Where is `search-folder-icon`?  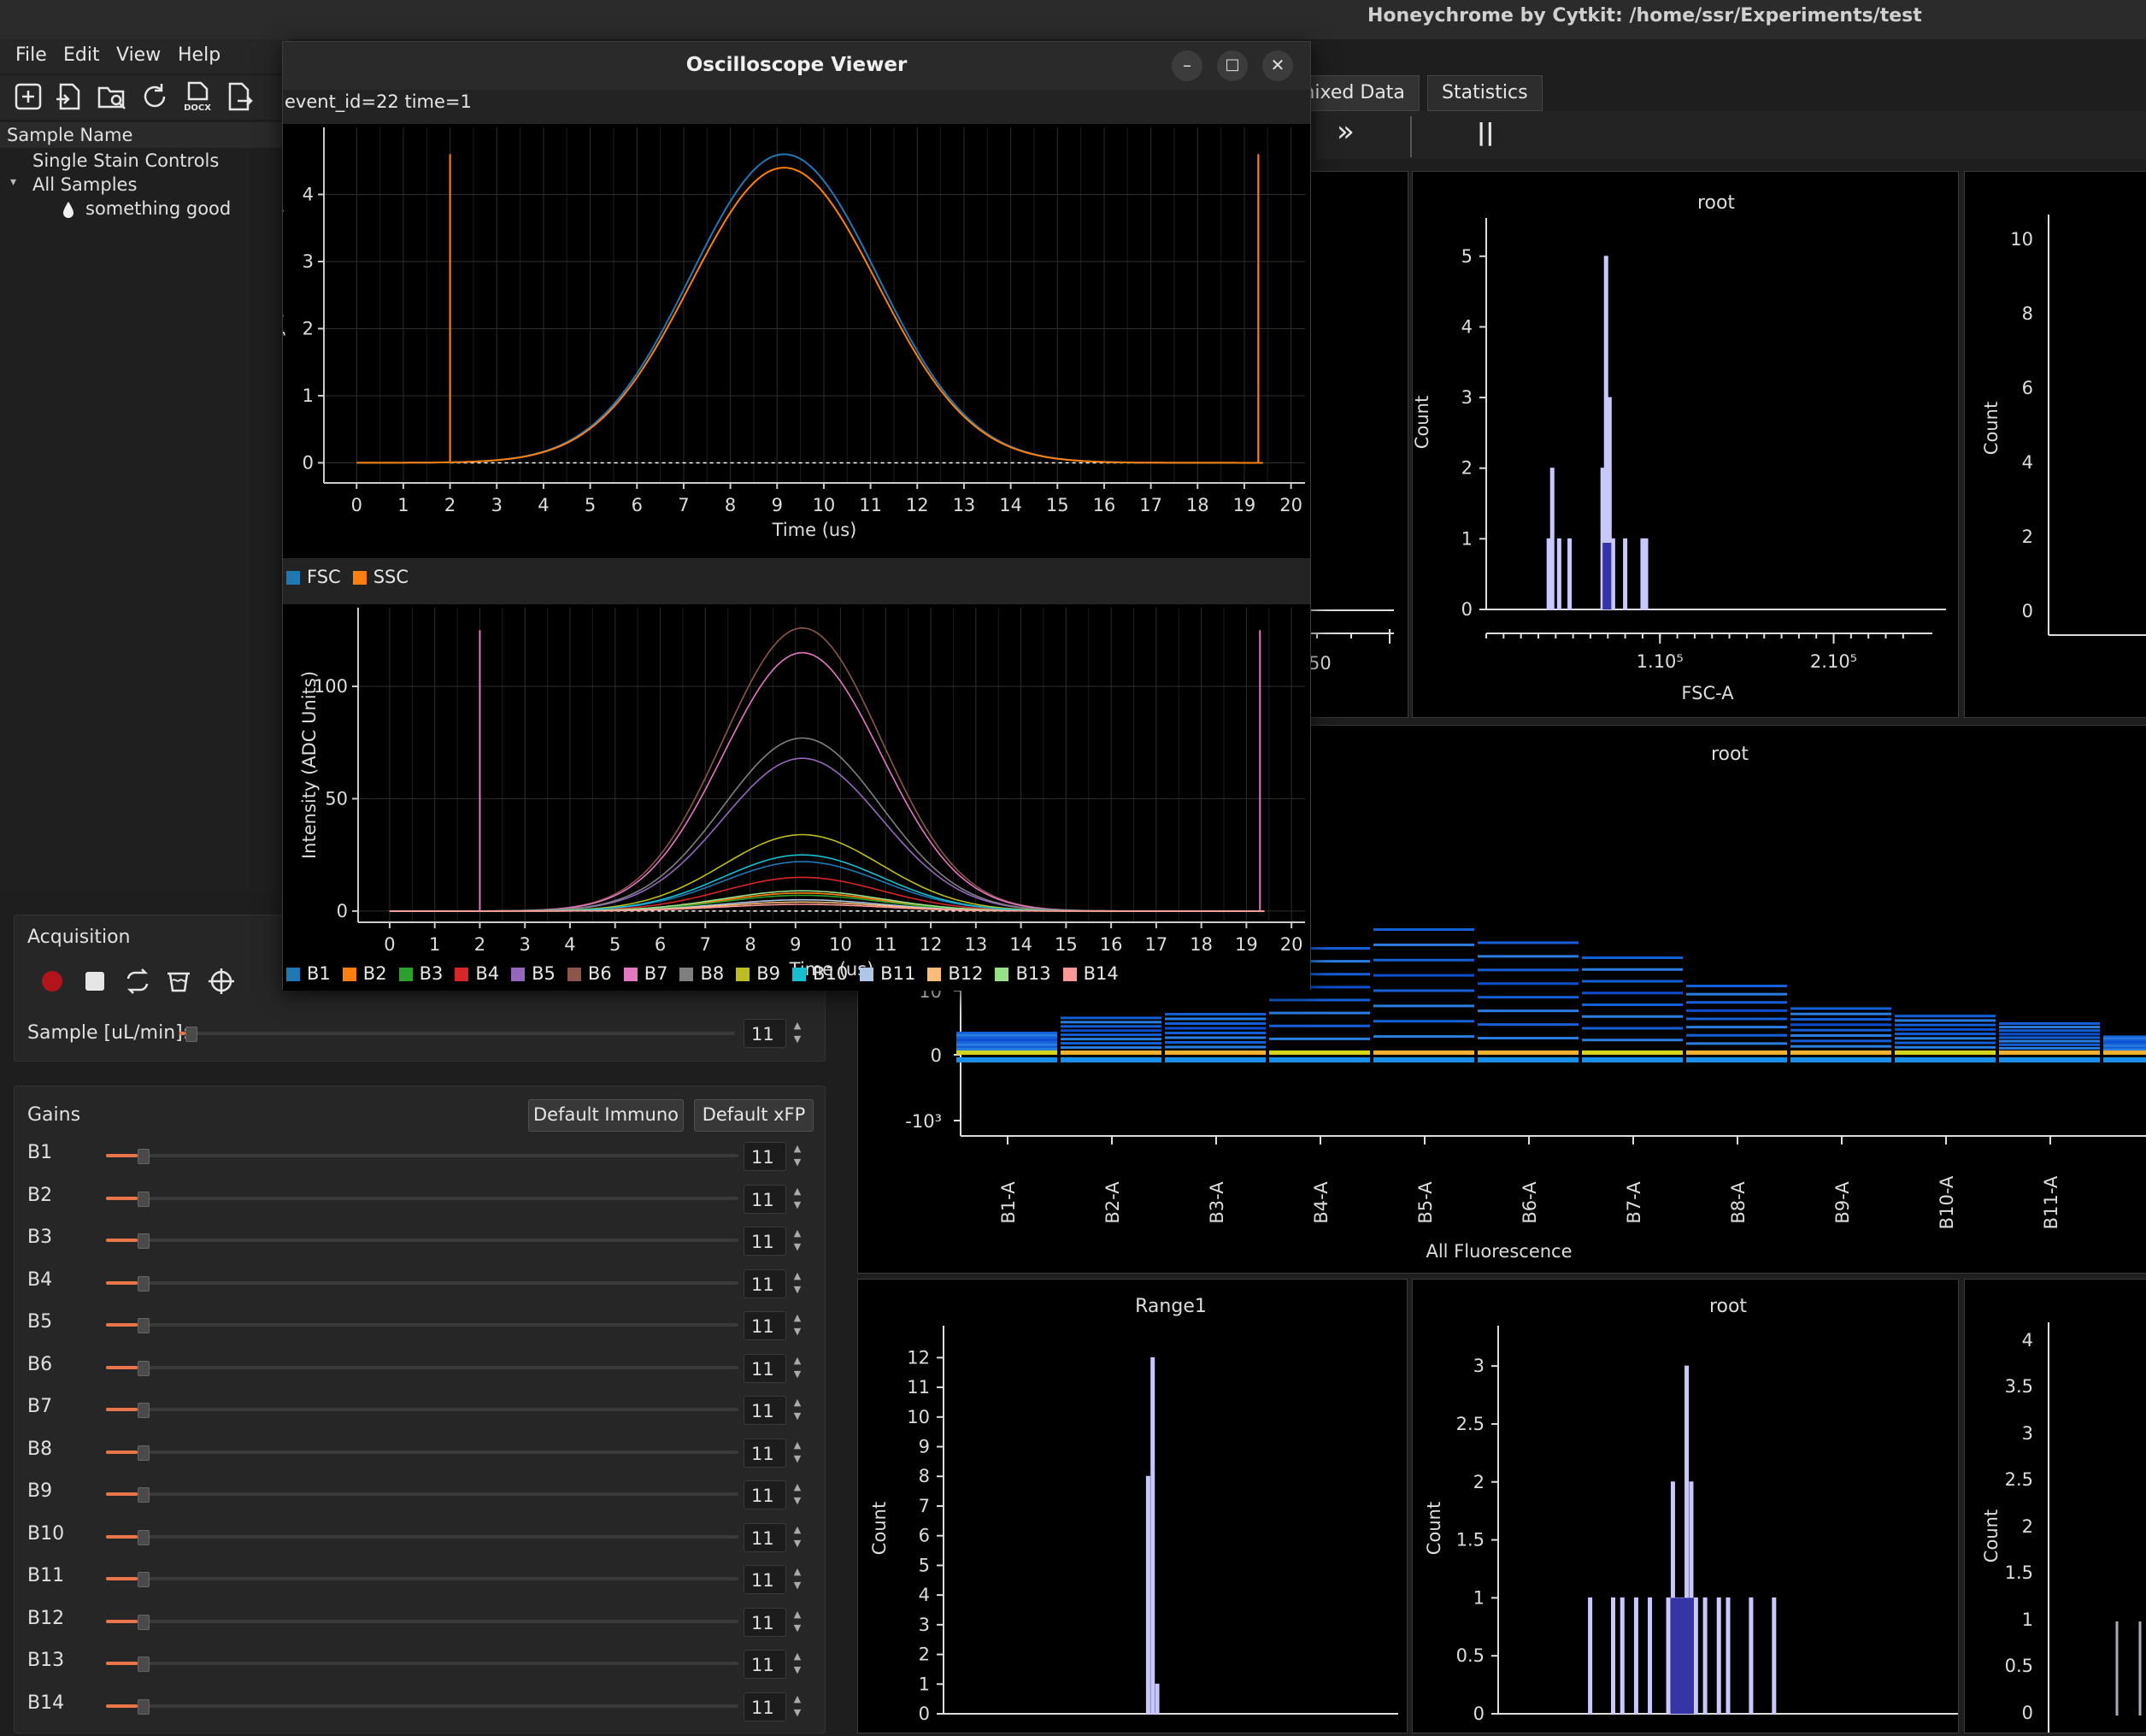 search-folder-icon is located at coordinates (112, 96).